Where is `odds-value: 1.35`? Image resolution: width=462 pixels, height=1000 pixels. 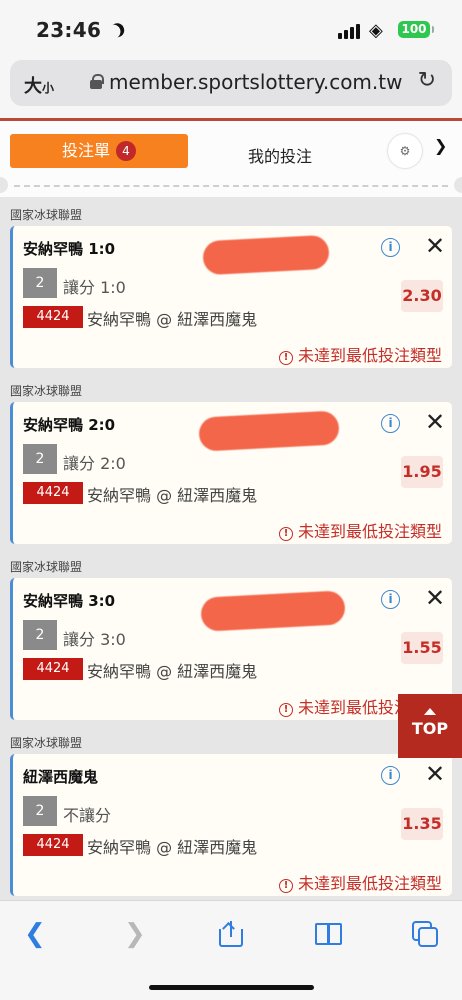
odds-value: 1.35 is located at coordinates (422, 824).